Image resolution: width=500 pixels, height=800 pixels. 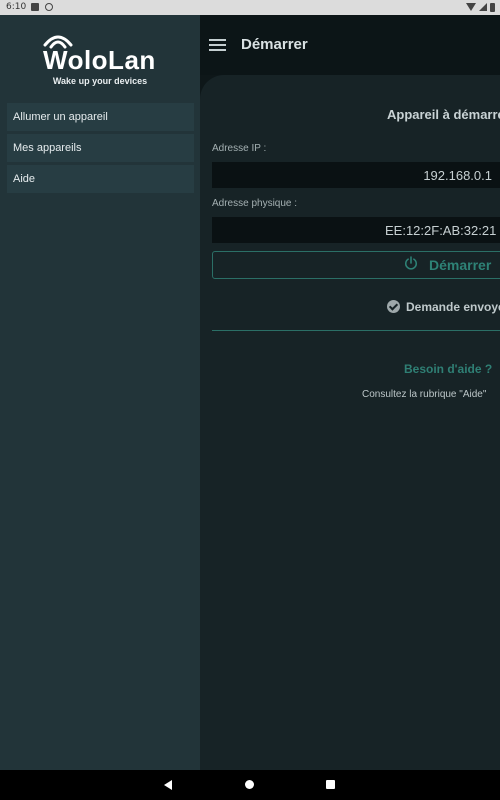 What do you see at coordinates (16, 7) in the screenshot?
I see `status-time: 6:10` at bounding box center [16, 7].